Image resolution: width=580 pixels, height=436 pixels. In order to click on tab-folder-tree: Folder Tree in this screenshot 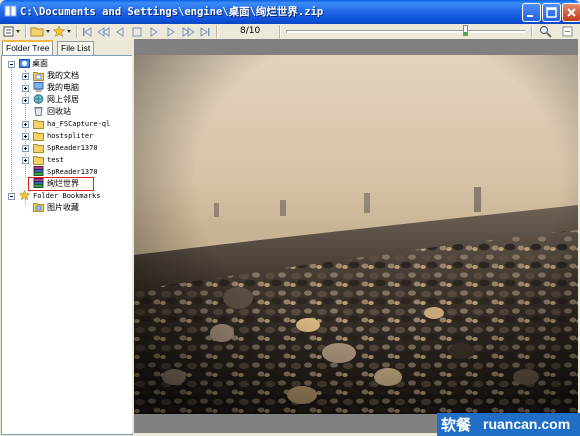, I will do `click(28, 47)`.